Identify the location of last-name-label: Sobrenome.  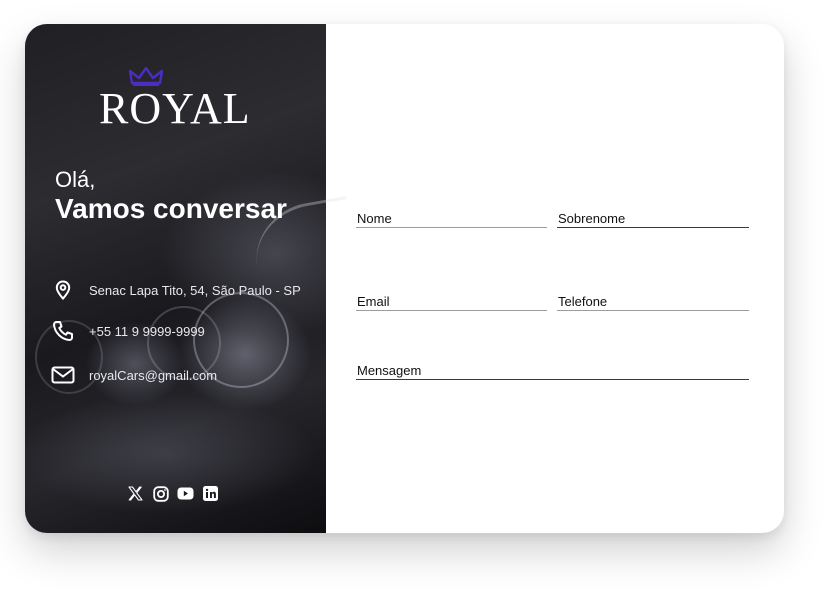
(592, 218).